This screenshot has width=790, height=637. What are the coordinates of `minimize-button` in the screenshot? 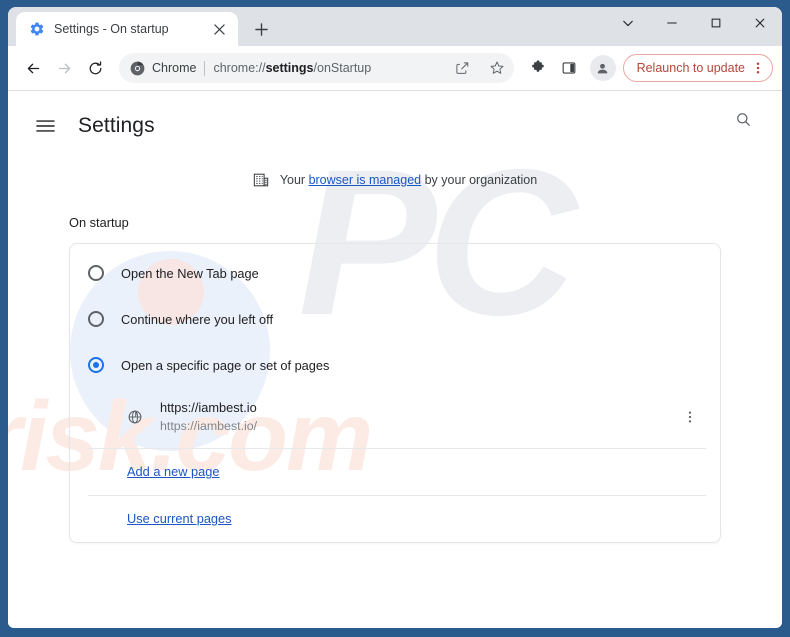 It's located at (672, 23).